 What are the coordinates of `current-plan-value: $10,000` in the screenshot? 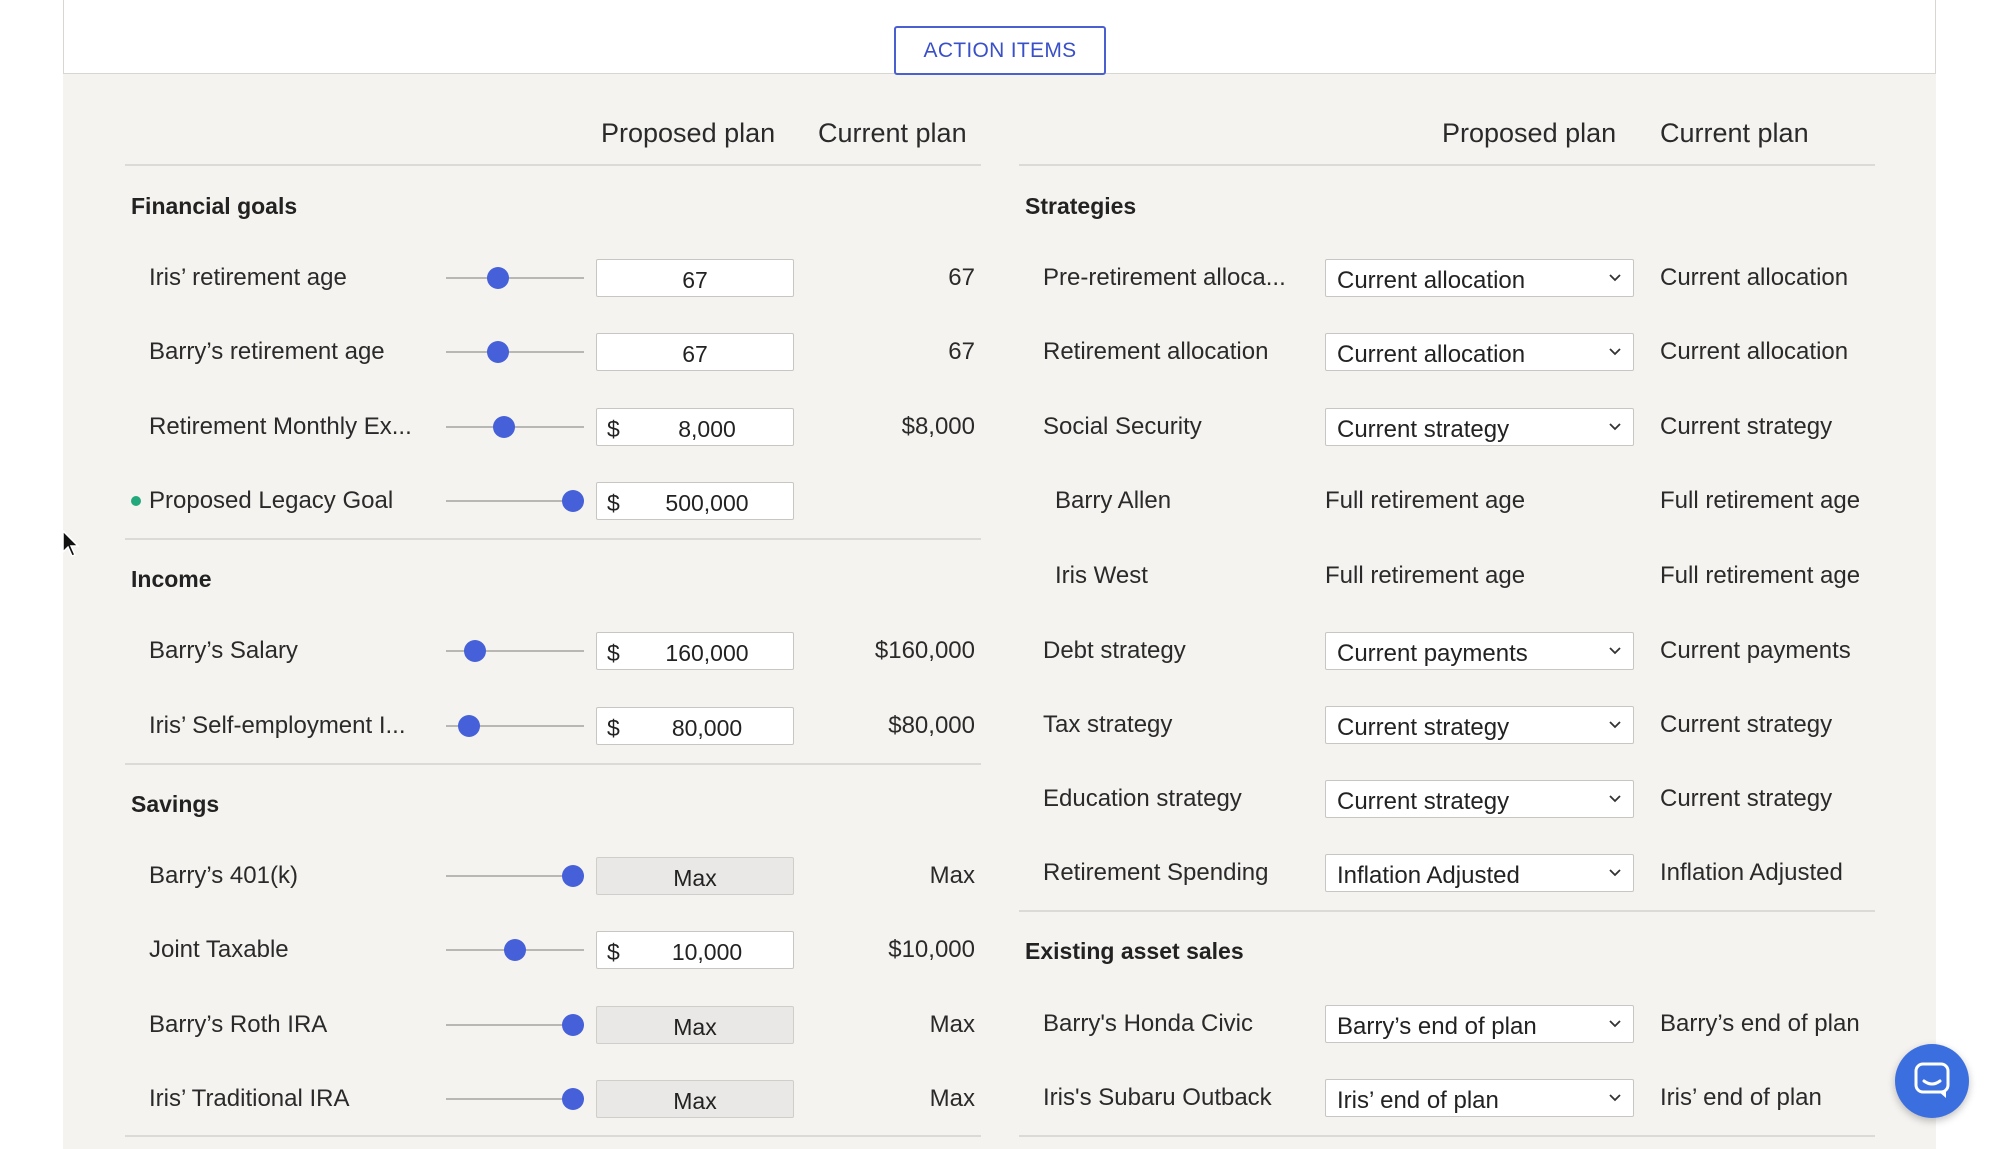 It's located at (931, 949).